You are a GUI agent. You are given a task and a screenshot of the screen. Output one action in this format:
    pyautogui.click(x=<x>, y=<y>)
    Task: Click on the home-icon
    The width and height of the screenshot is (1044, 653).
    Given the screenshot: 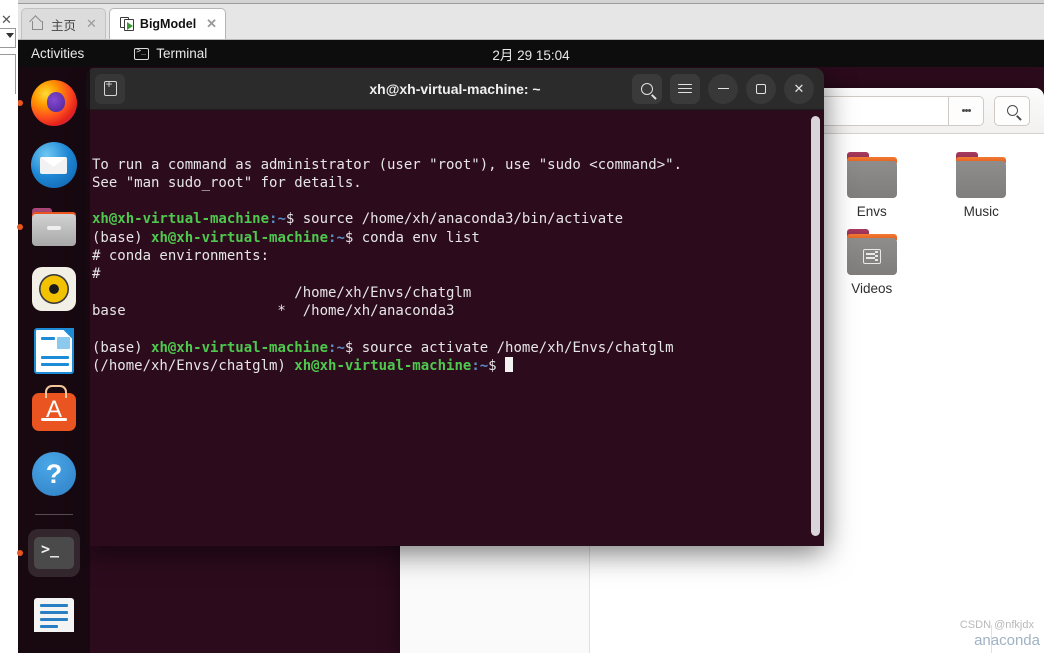 What is the action you would take?
    pyautogui.click(x=38, y=24)
    